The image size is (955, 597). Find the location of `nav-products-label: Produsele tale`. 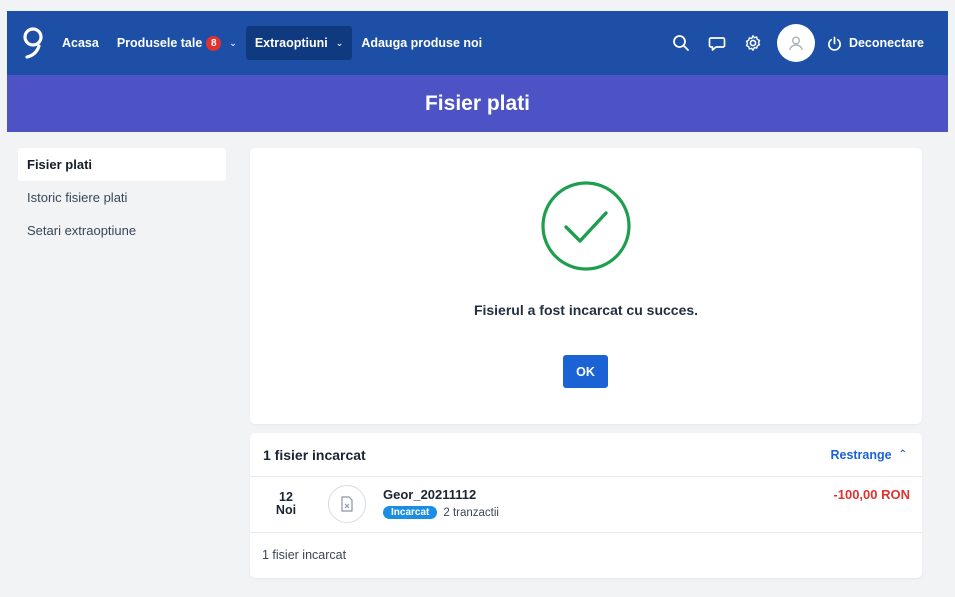

nav-products-label: Produsele tale is located at coordinates (159, 43).